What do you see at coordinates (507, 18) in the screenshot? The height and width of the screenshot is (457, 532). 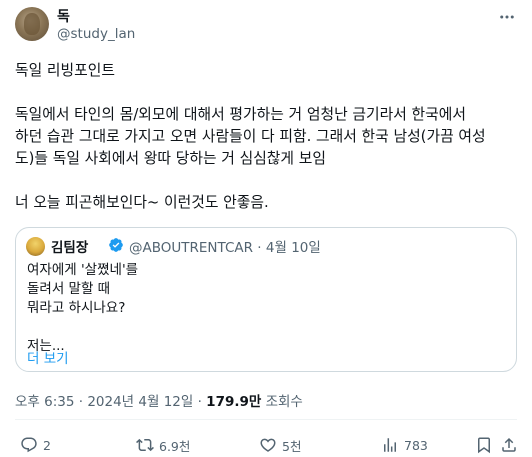 I see `more-options-icon` at bounding box center [507, 18].